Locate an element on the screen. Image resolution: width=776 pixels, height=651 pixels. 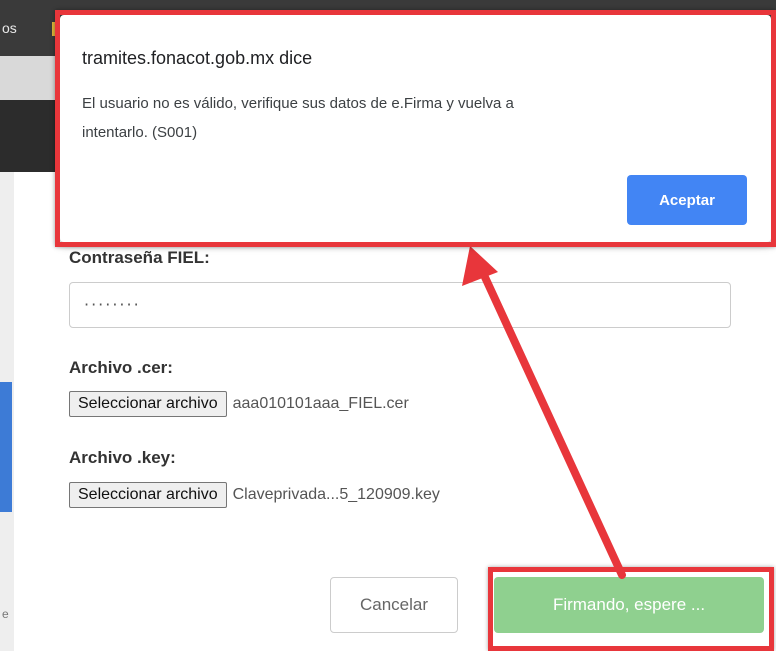
cer-select-file-button: Seleccionar archivo is located at coordinates (148, 404).